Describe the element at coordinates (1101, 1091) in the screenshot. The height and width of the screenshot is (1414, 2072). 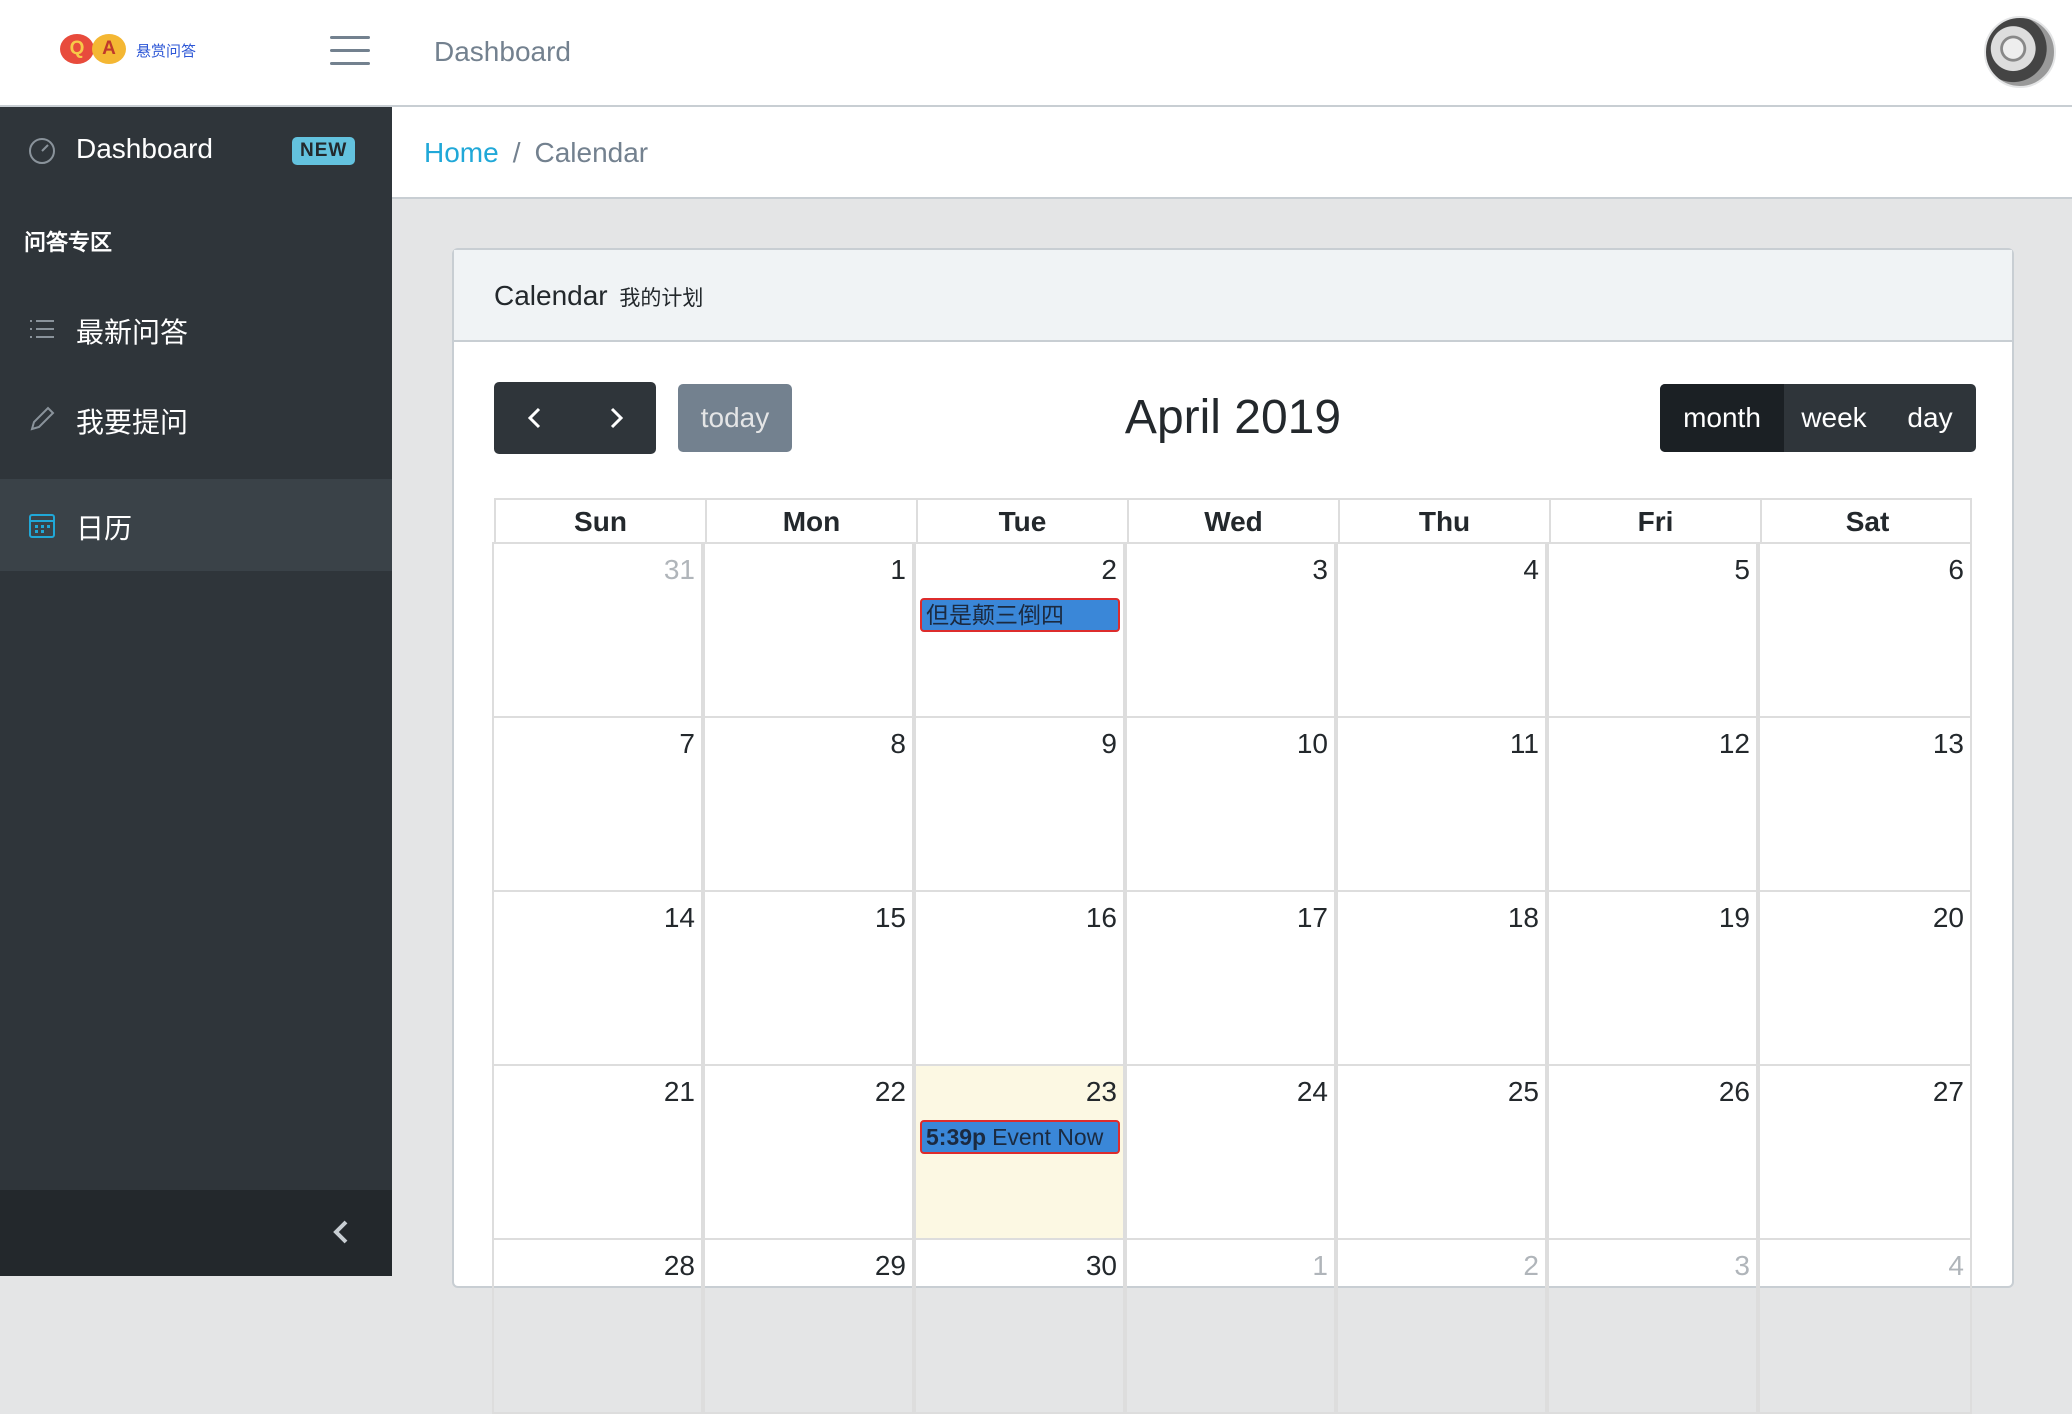
I see `day-number: 23` at that location.